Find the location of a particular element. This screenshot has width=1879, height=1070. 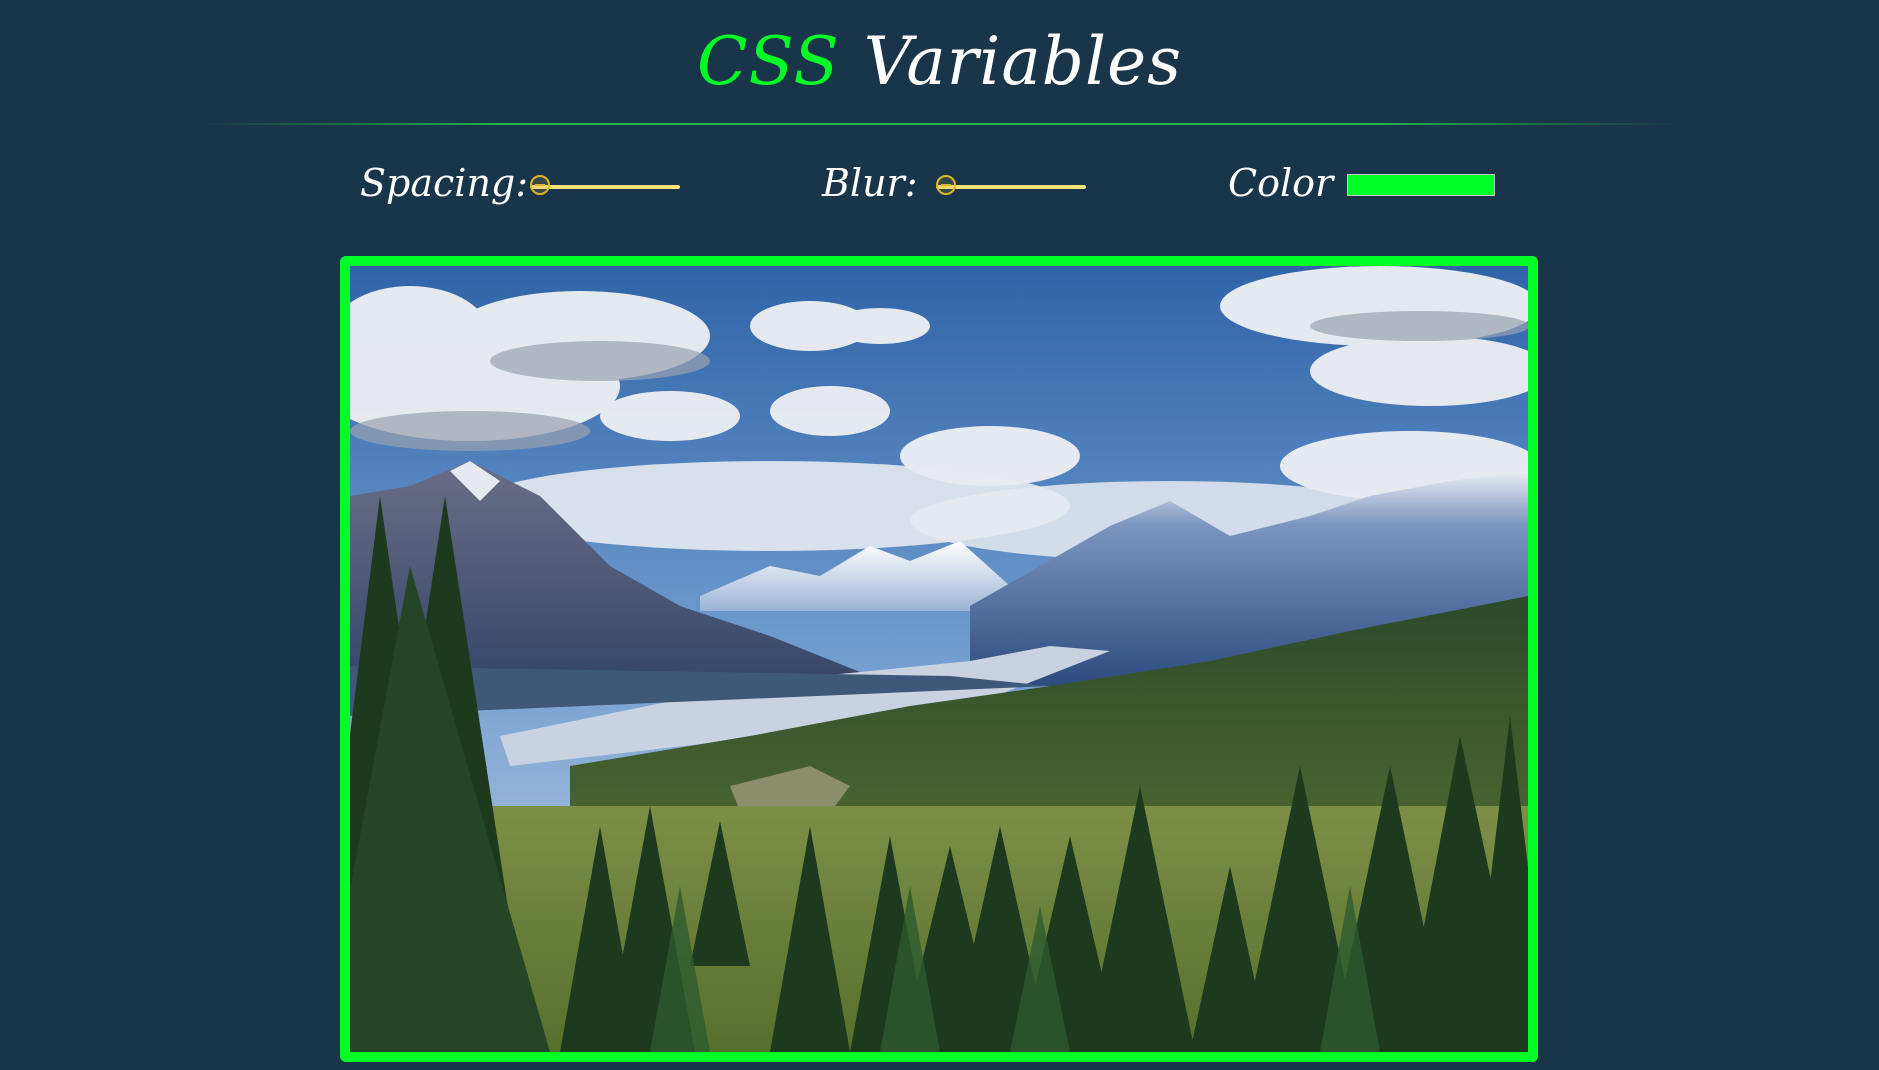

blur-slider-track is located at coordinates (1011, 187).